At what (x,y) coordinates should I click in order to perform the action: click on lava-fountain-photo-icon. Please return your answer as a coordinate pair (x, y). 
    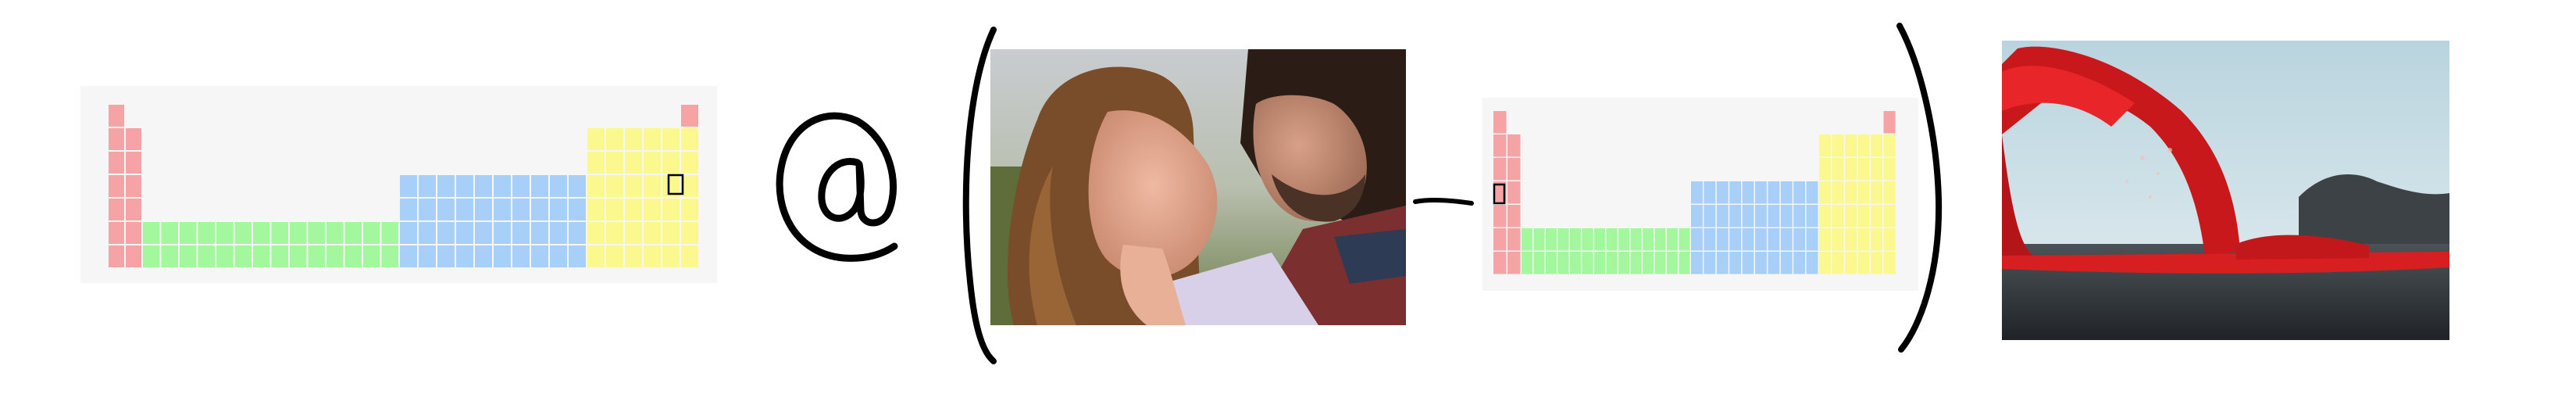
    Looking at the image, I should click on (2225, 190).